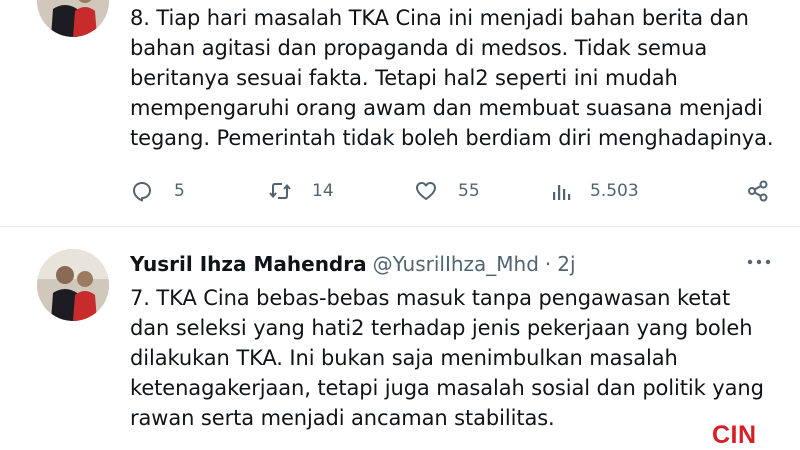  I want to click on views-button: 5.503, so click(594, 191).